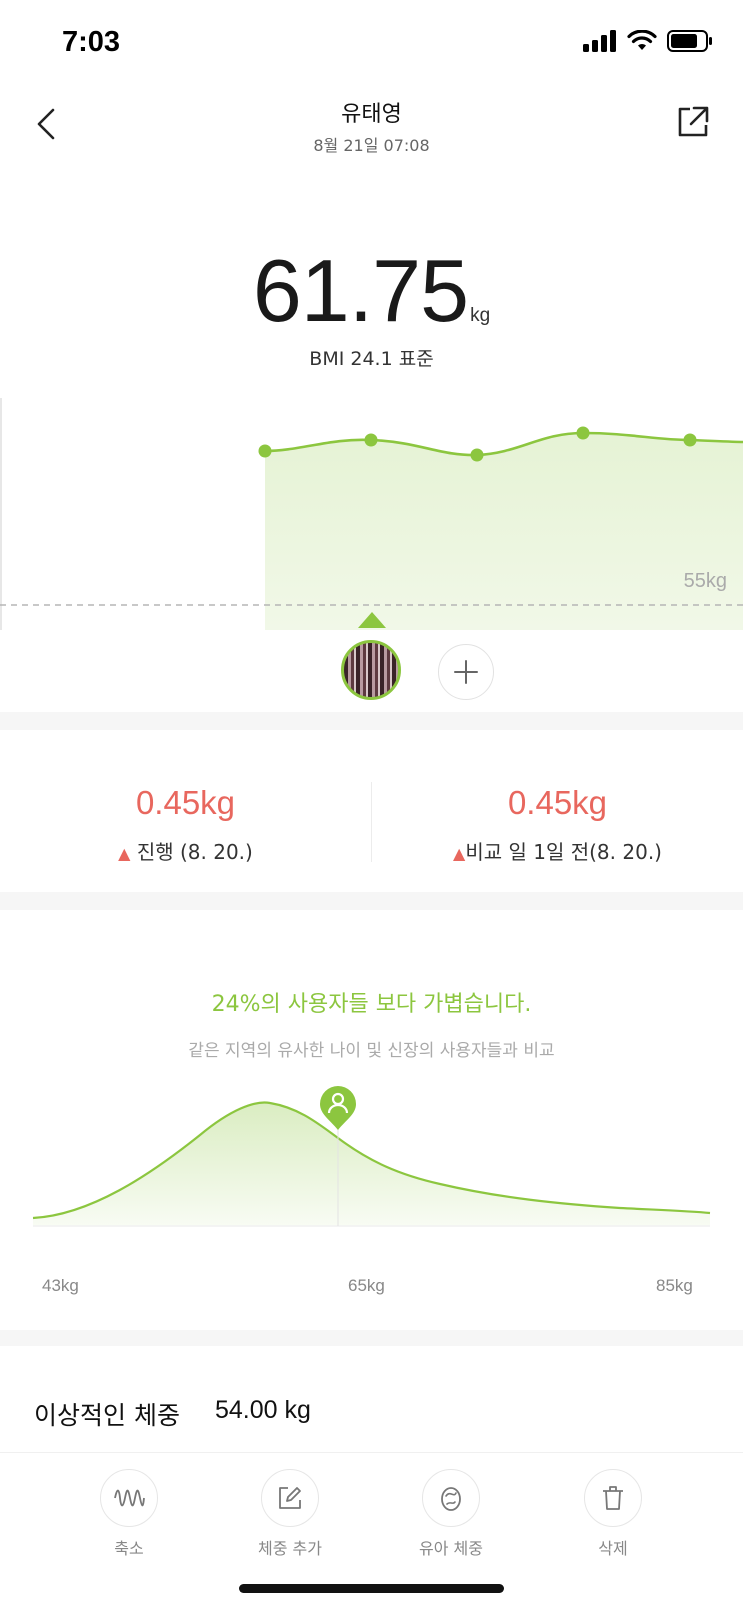 The image size is (743, 1608). I want to click on reference-label: 55kg, so click(705, 581).